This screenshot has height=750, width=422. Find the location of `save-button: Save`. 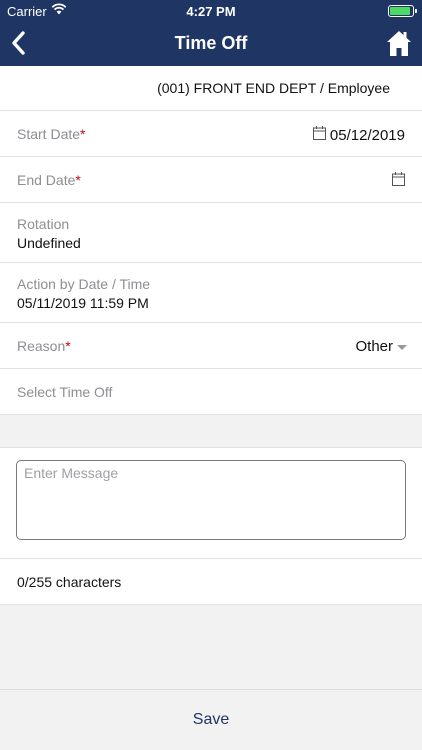

save-button: Save is located at coordinates (211, 720).